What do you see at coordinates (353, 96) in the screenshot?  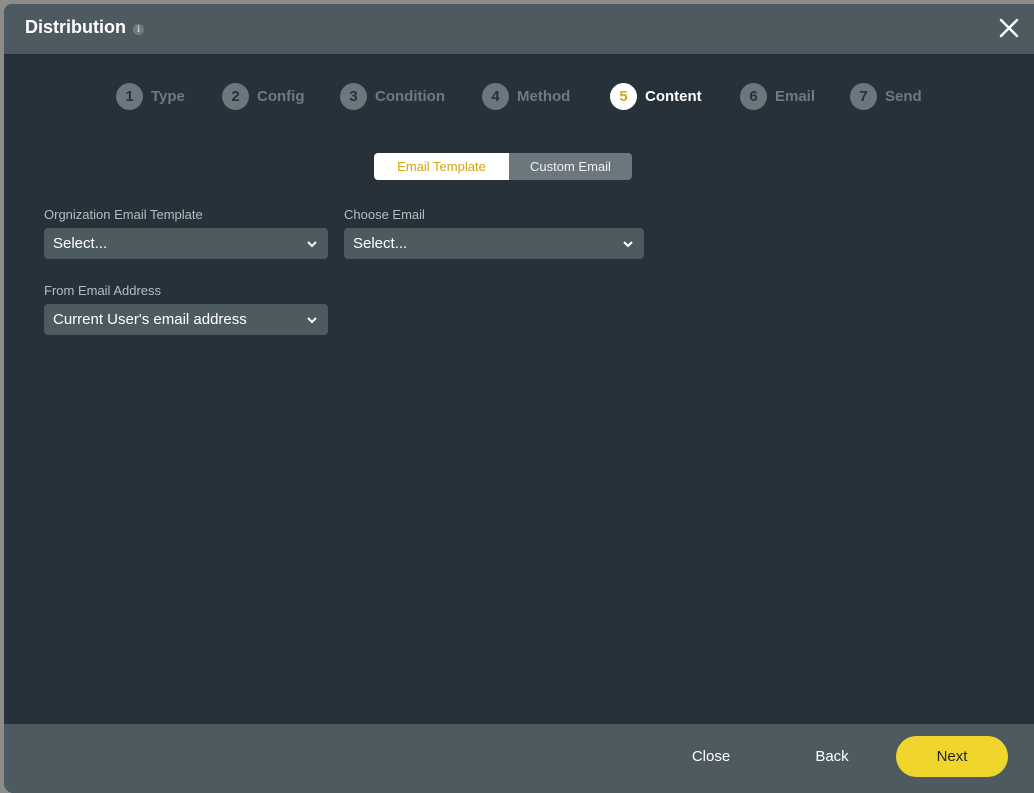 I see `step-number: 3` at bounding box center [353, 96].